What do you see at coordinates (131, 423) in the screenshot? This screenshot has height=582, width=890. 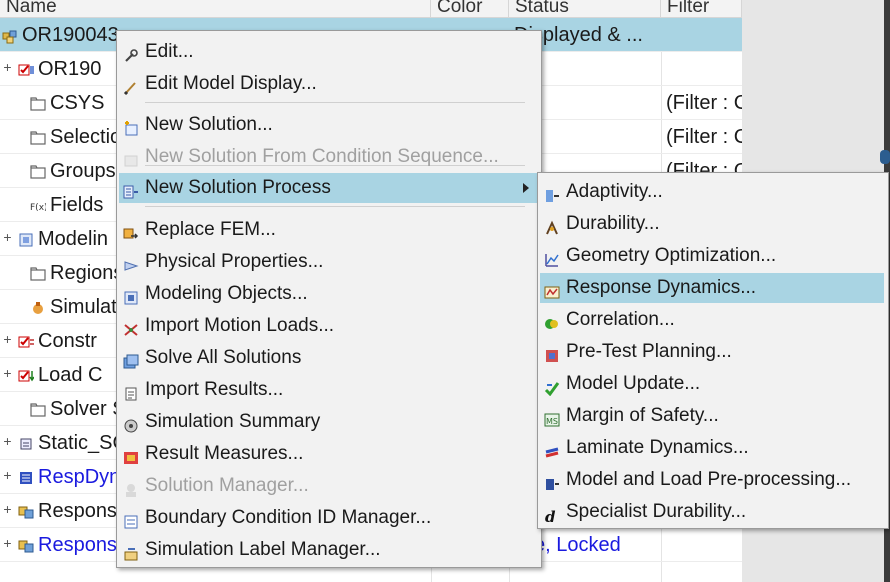 I see `summary-icon` at bounding box center [131, 423].